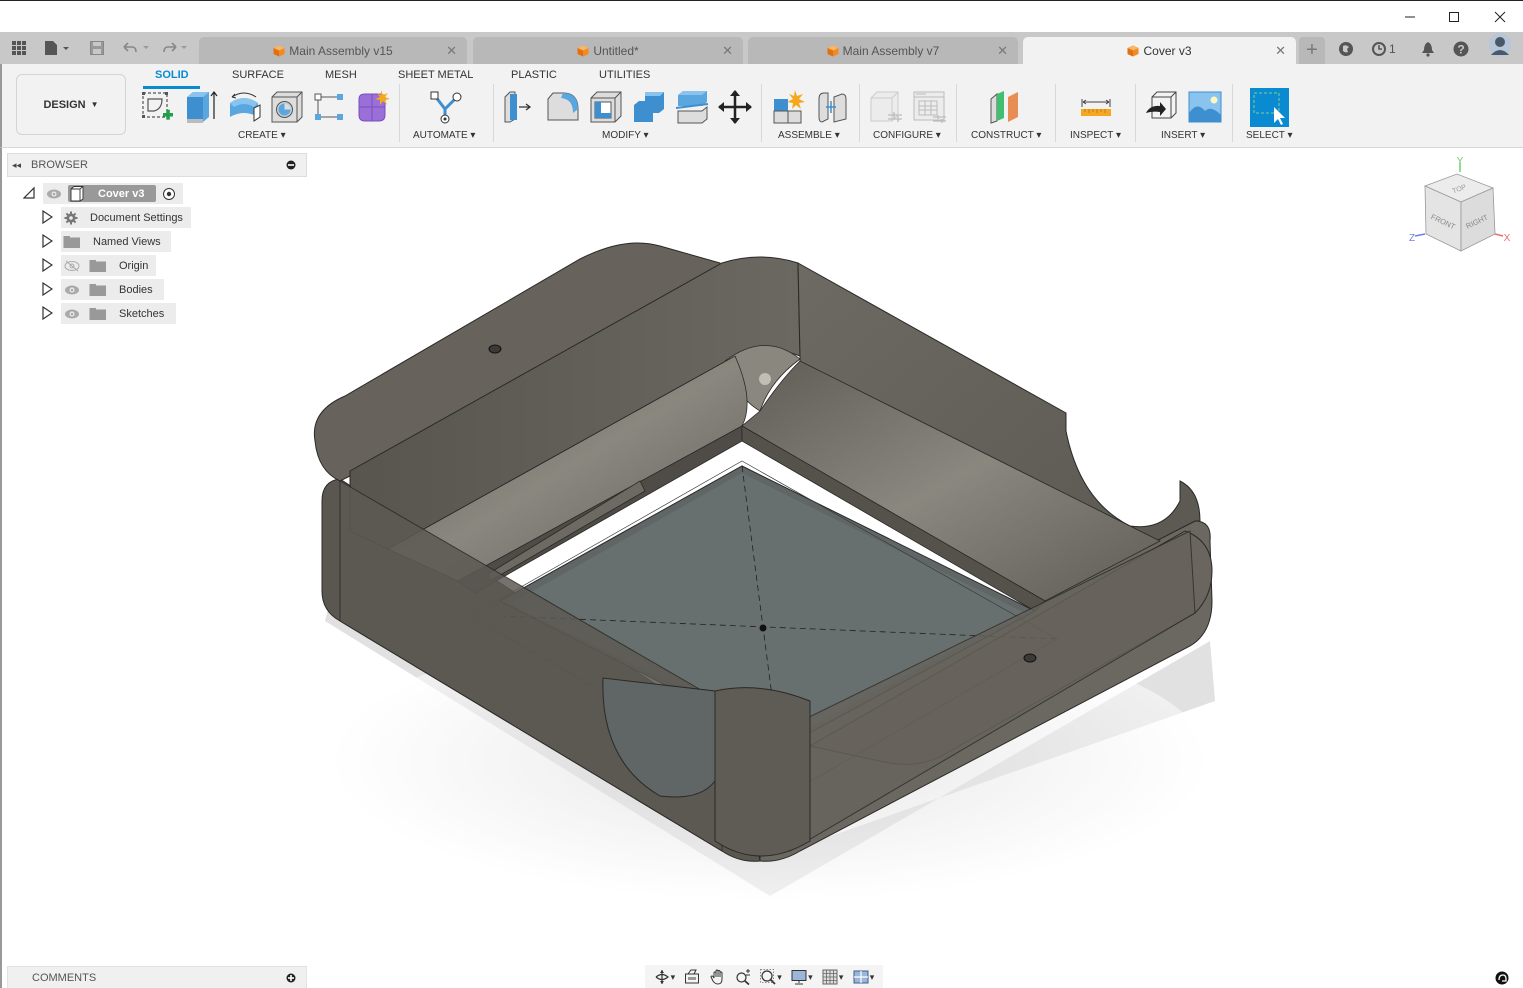 The width and height of the screenshot is (1523, 988). What do you see at coordinates (114, 313) in the screenshot?
I see `tree-item-sketches: Sketches` at bounding box center [114, 313].